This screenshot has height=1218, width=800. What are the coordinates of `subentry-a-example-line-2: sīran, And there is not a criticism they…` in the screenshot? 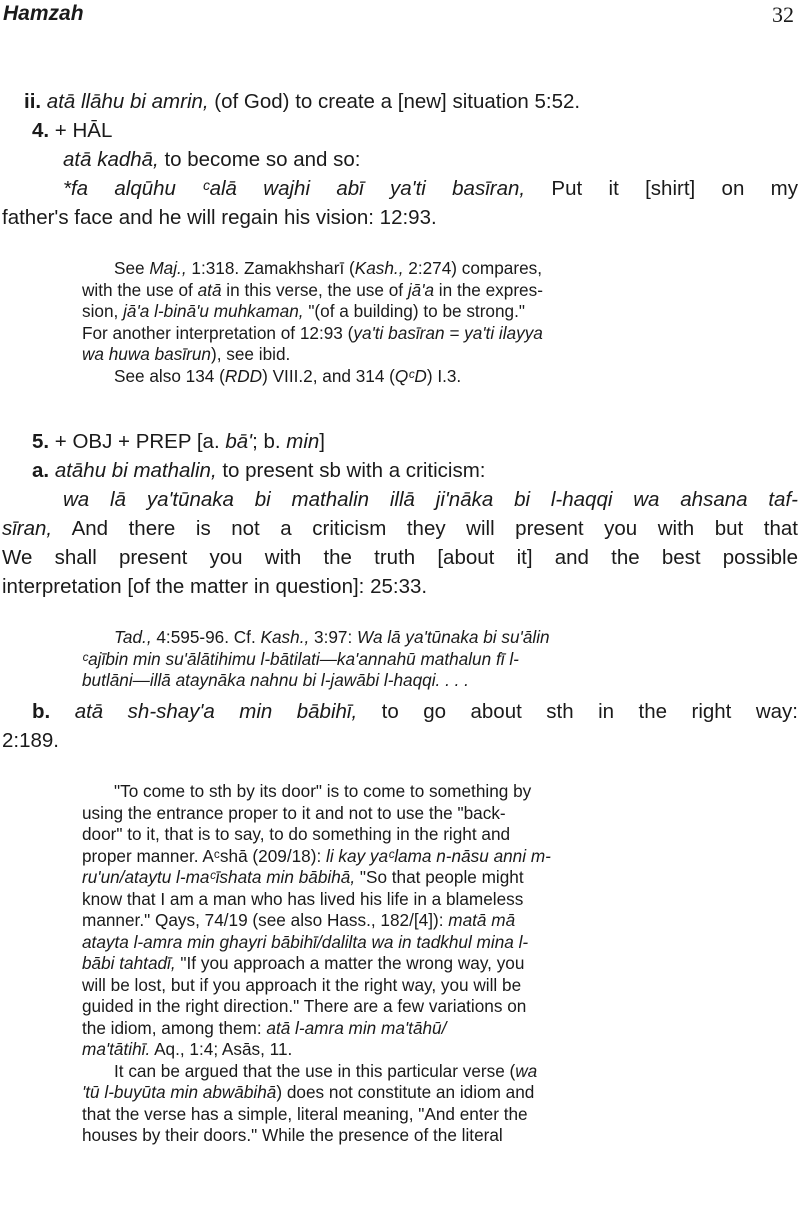 It's located at (400, 529).